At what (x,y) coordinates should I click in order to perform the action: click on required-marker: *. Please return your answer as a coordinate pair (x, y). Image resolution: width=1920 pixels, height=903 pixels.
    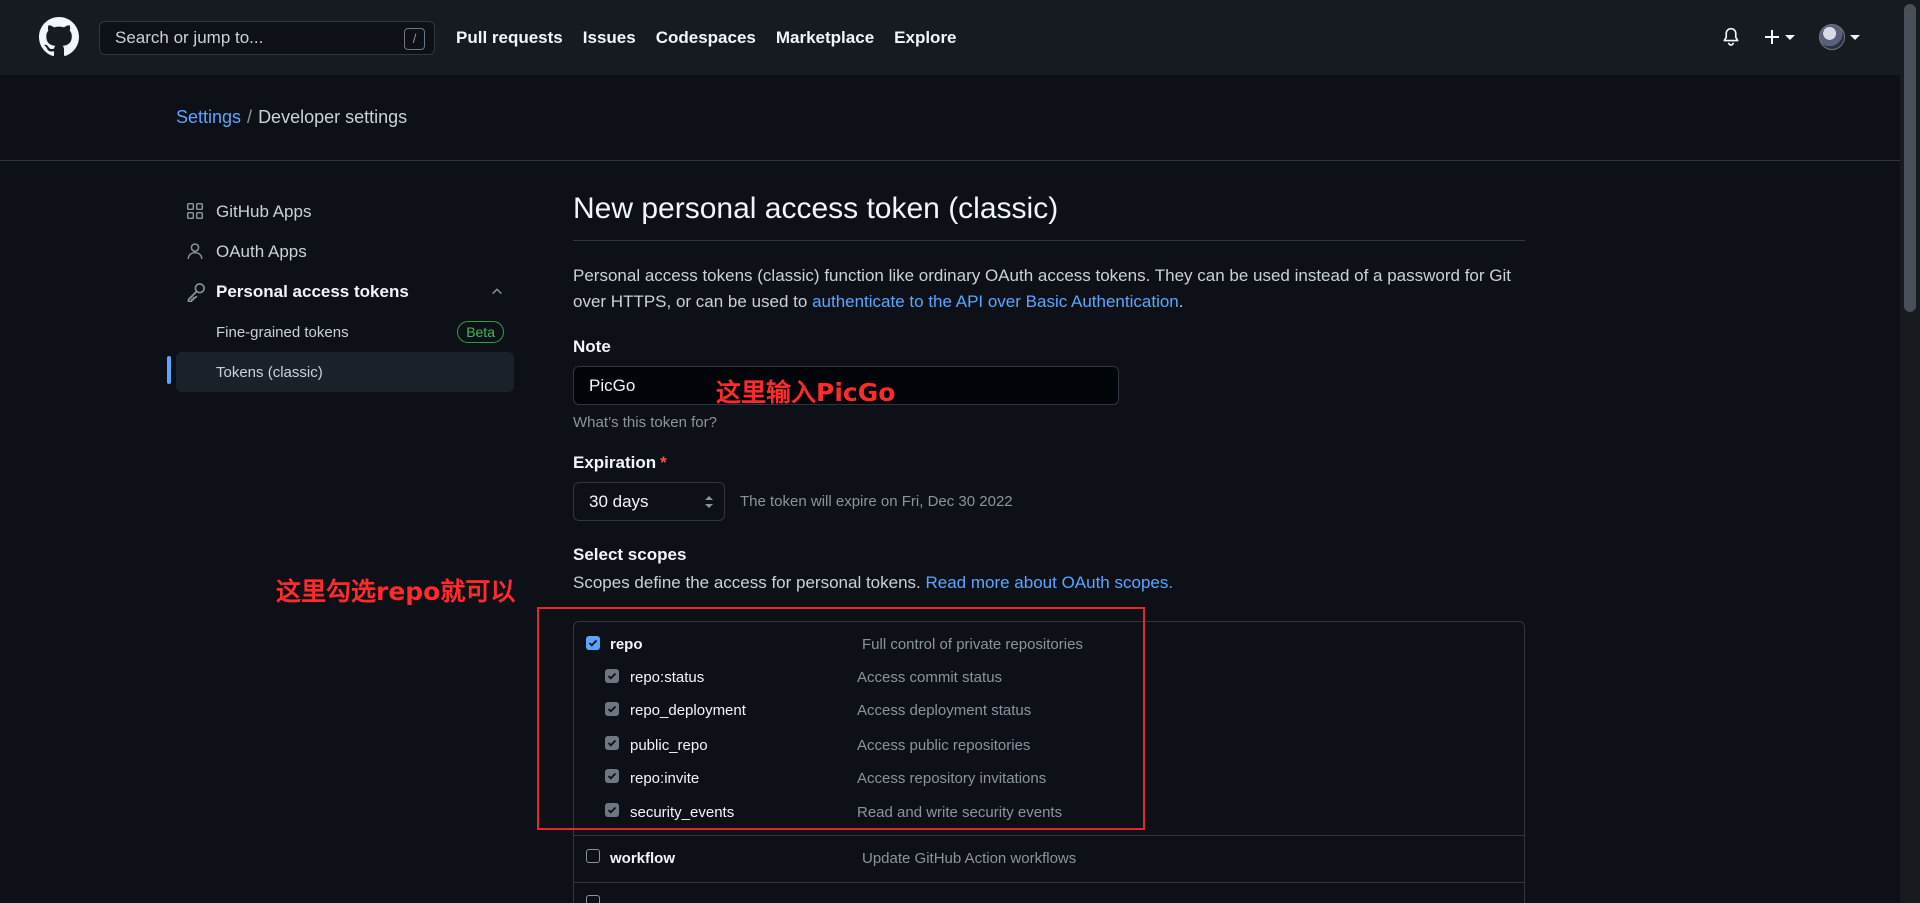
    Looking at the image, I should click on (663, 462).